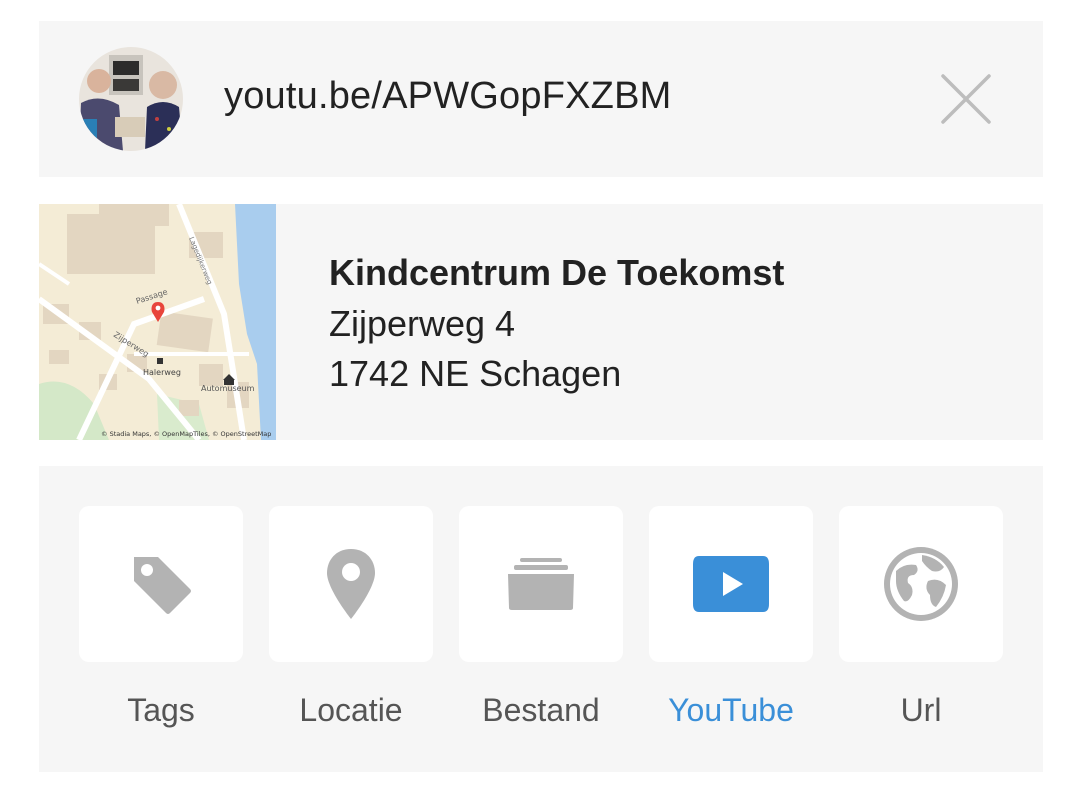 The width and height of the screenshot is (1080, 791). What do you see at coordinates (422, 323) in the screenshot?
I see `location-street: Zijperweg 4` at bounding box center [422, 323].